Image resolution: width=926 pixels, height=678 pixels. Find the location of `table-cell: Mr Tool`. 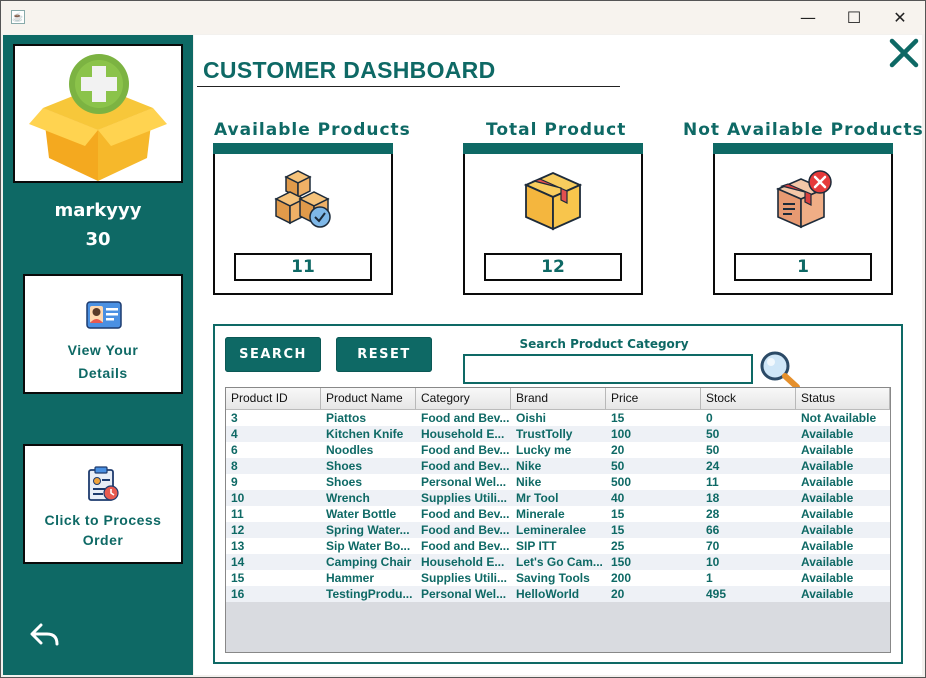

table-cell: Mr Tool is located at coordinates (537, 498).